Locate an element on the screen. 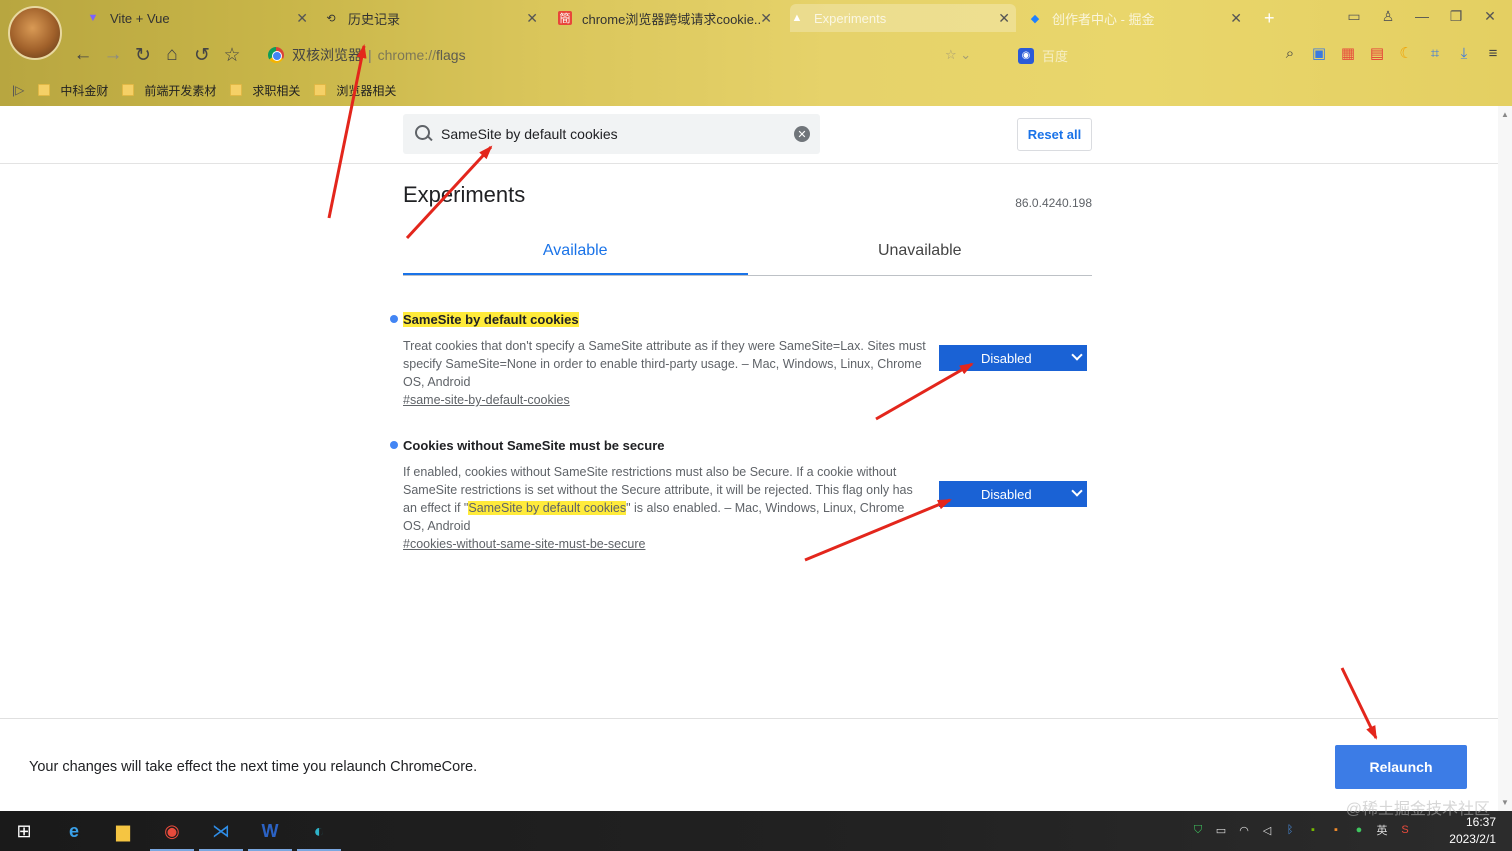 This screenshot has height=851, width=1512. taskbar-clock: 16:37 2023/2/1 is located at coordinates (1472, 831).